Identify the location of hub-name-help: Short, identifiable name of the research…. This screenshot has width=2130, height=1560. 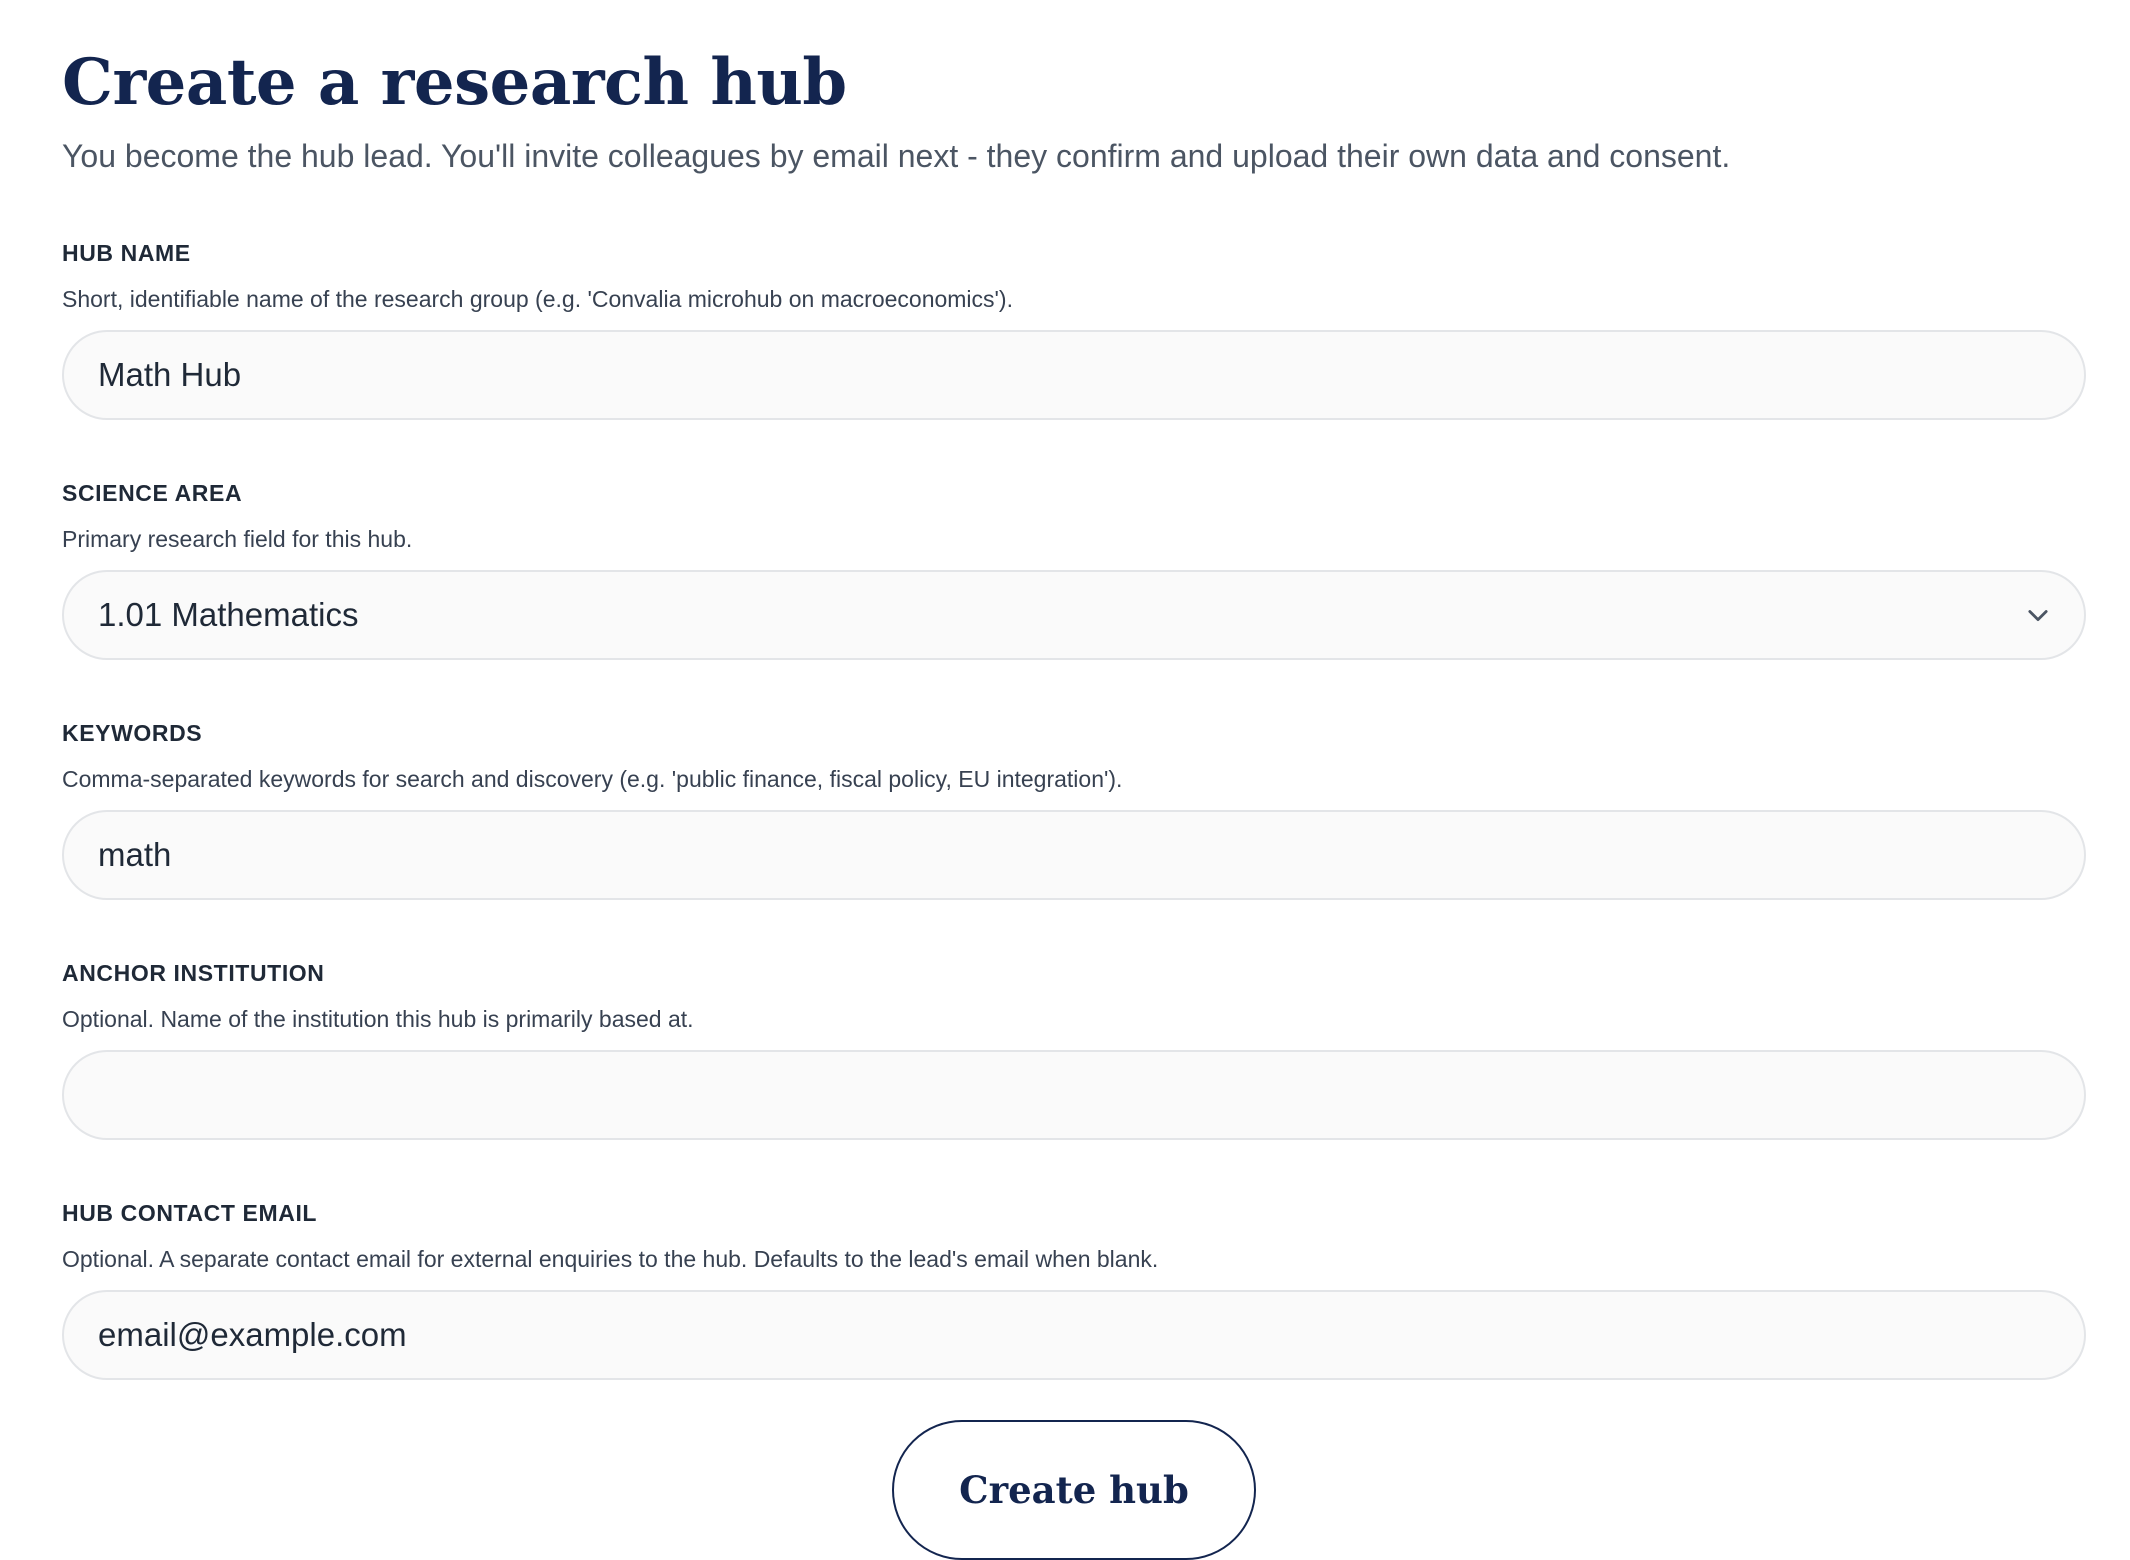
(537, 299).